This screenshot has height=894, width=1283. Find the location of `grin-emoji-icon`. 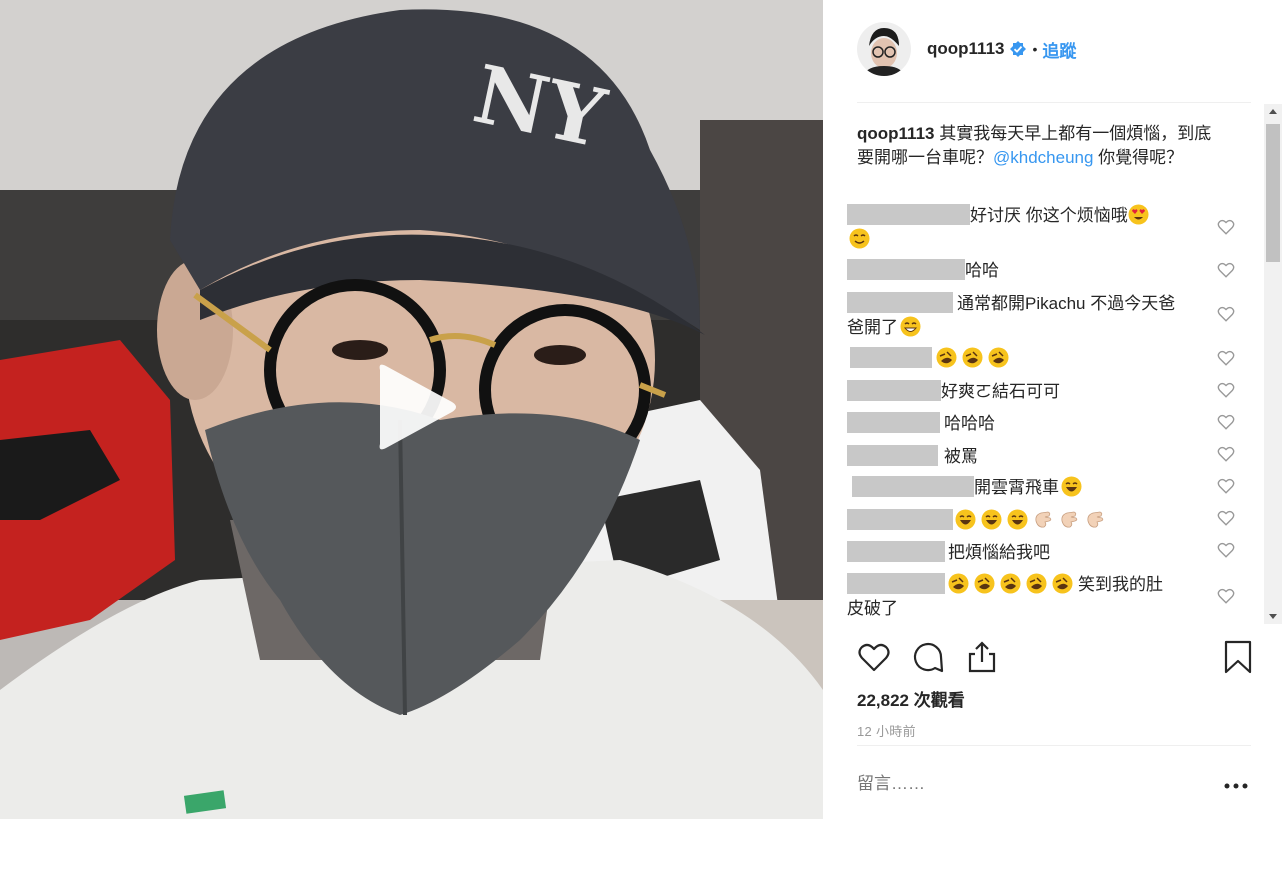

grin-emoji-icon is located at coordinates (910, 326).